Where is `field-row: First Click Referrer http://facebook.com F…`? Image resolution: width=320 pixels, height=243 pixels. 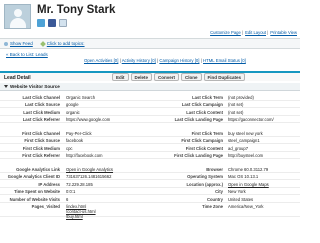
field-row: First Click Referrer http://facebook.com F… is located at coordinates (150, 156).